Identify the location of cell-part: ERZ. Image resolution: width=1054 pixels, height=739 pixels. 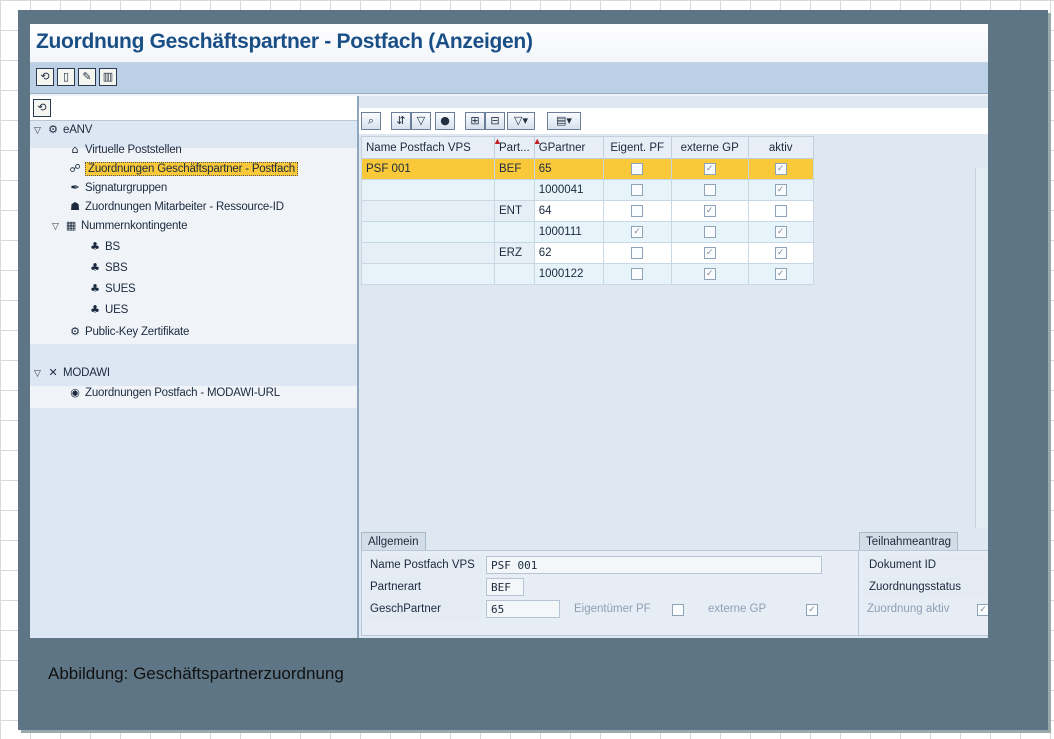
(514, 253).